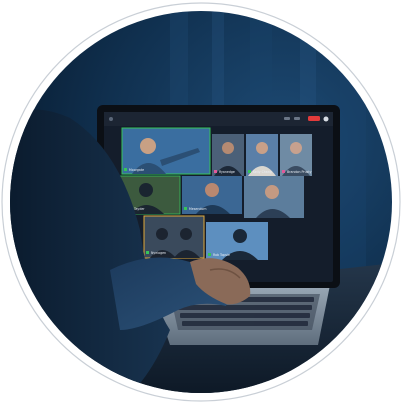 The image size is (403, 403). What do you see at coordinates (274, 197) in the screenshot?
I see `video-tile` at bounding box center [274, 197].